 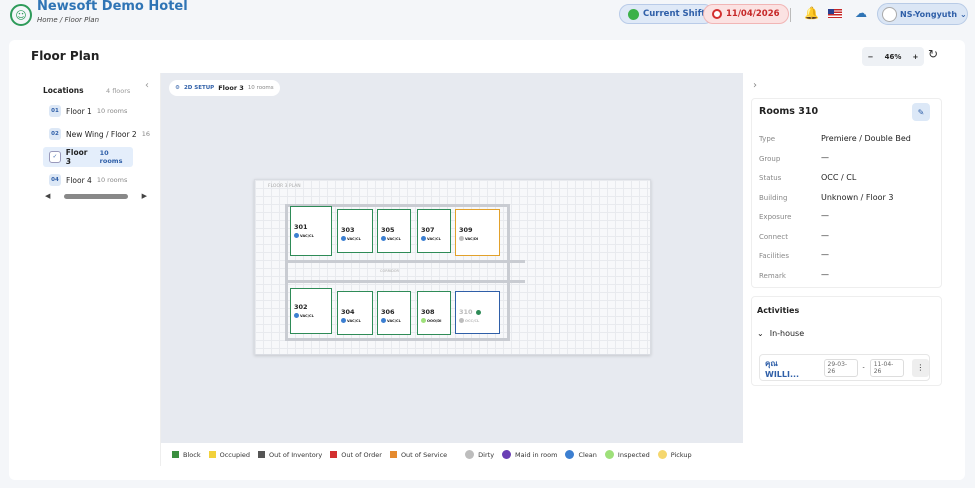 I want to click on breadcrumb: Home / Floor Plan, so click(x=68, y=20).